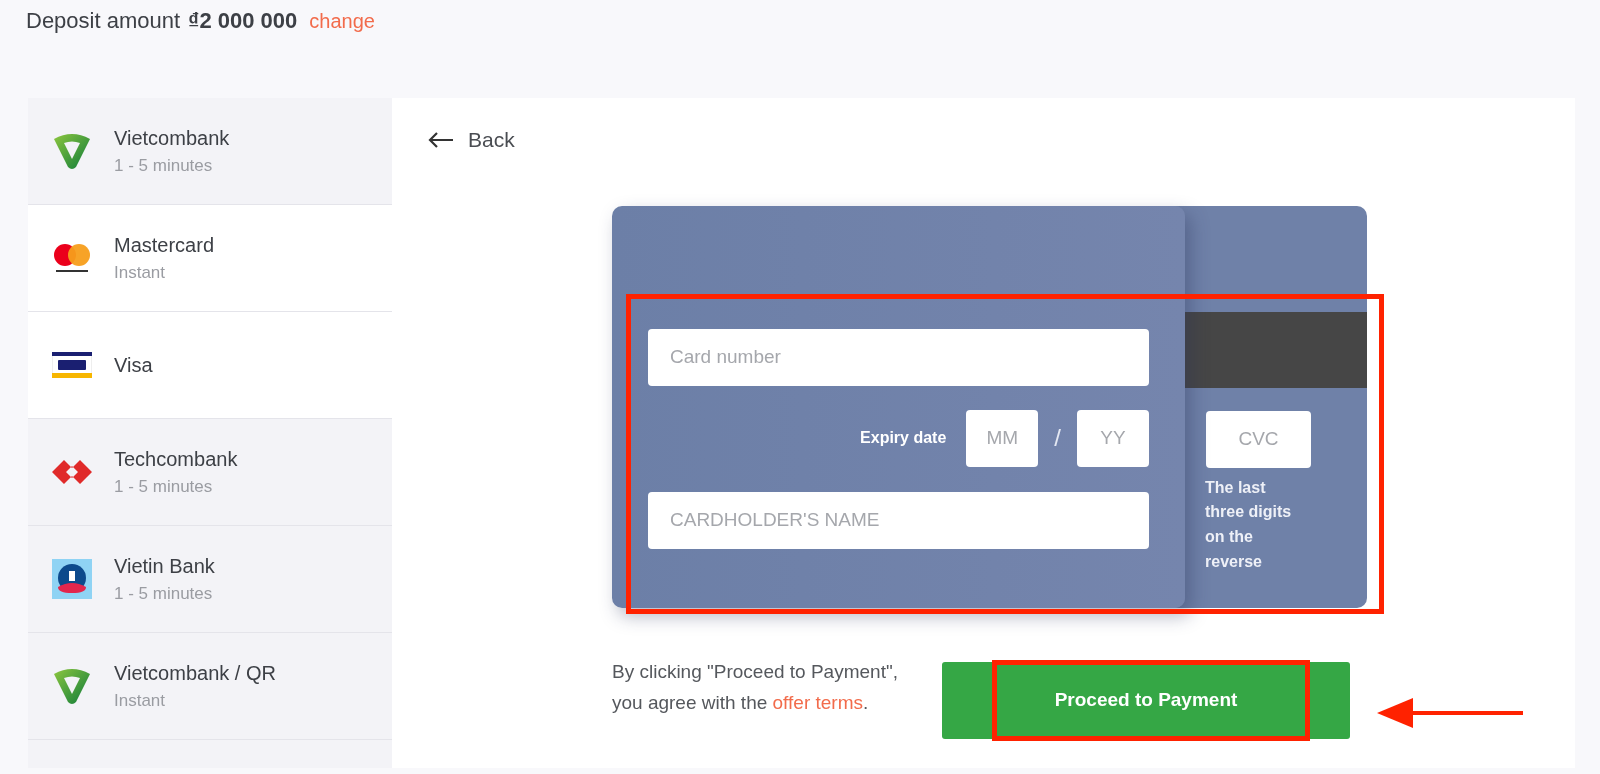  Describe the element at coordinates (471, 140) in the screenshot. I see `back-link: Back` at that location.